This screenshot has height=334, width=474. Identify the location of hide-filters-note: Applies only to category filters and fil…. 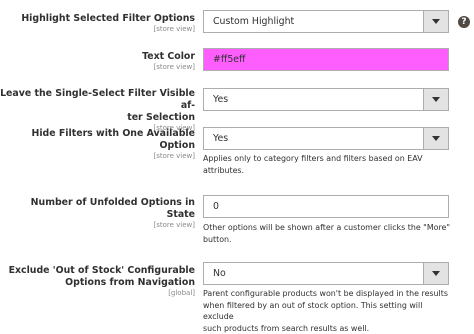
(313, 164).